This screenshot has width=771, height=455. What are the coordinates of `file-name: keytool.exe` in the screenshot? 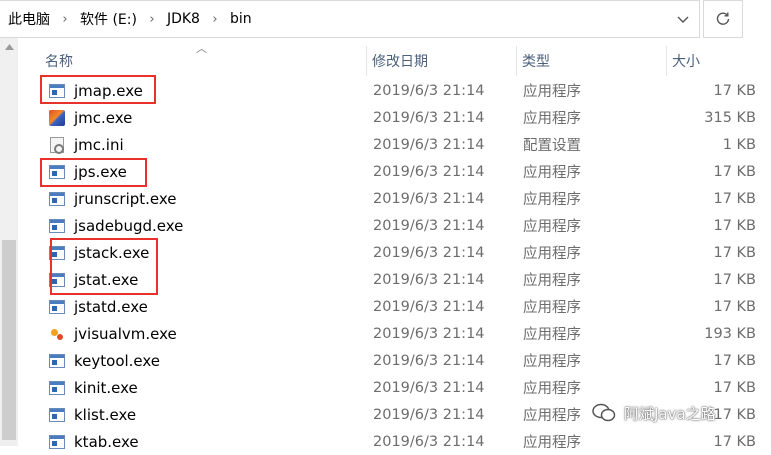 It's located at (117, 360).